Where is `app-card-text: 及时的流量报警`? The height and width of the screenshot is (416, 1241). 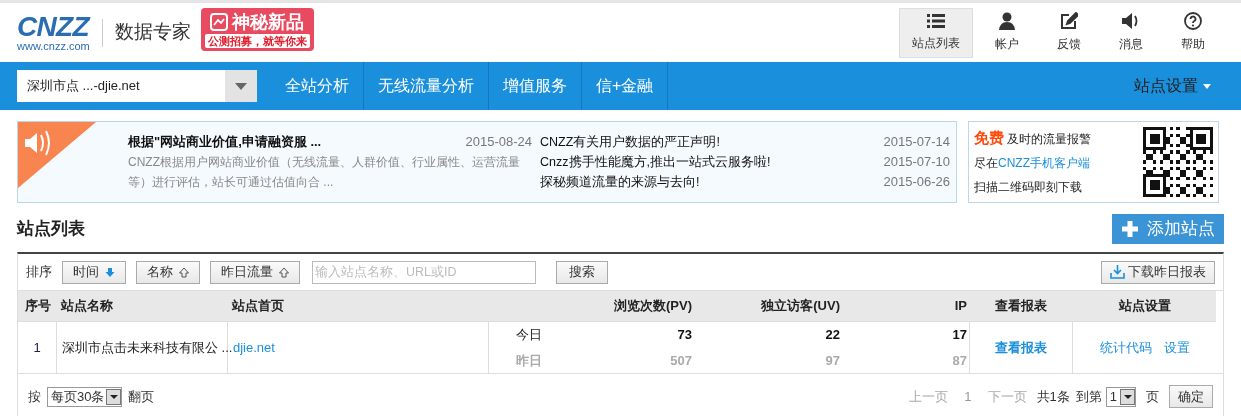 app-card-text: 及时的流量报警 is located at coordinates (1049, 138).